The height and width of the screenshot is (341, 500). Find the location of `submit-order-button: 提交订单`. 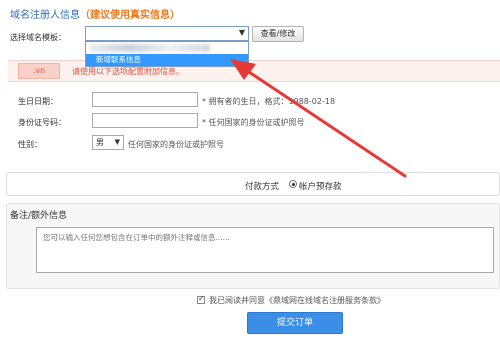

submit-order-button: 提交订单 is located at coordinates (295, 323).